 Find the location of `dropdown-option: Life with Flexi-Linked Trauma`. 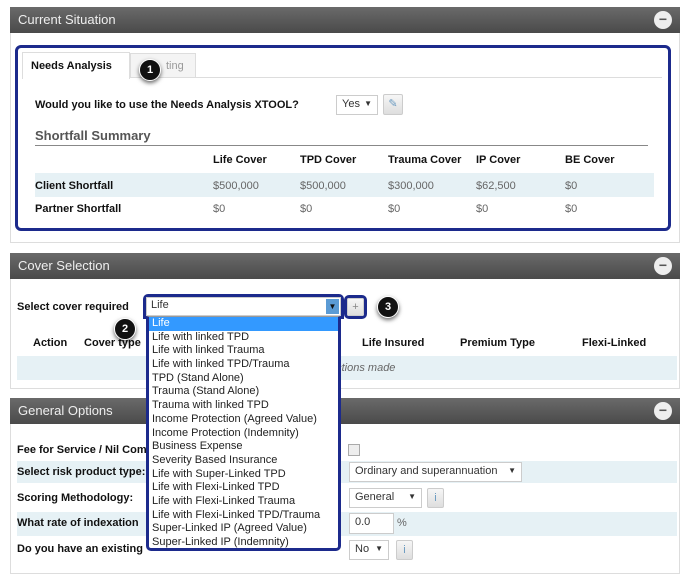

dropdown-option: Life with Flexi-Linked Trauma is located at coordinates (243, 502).